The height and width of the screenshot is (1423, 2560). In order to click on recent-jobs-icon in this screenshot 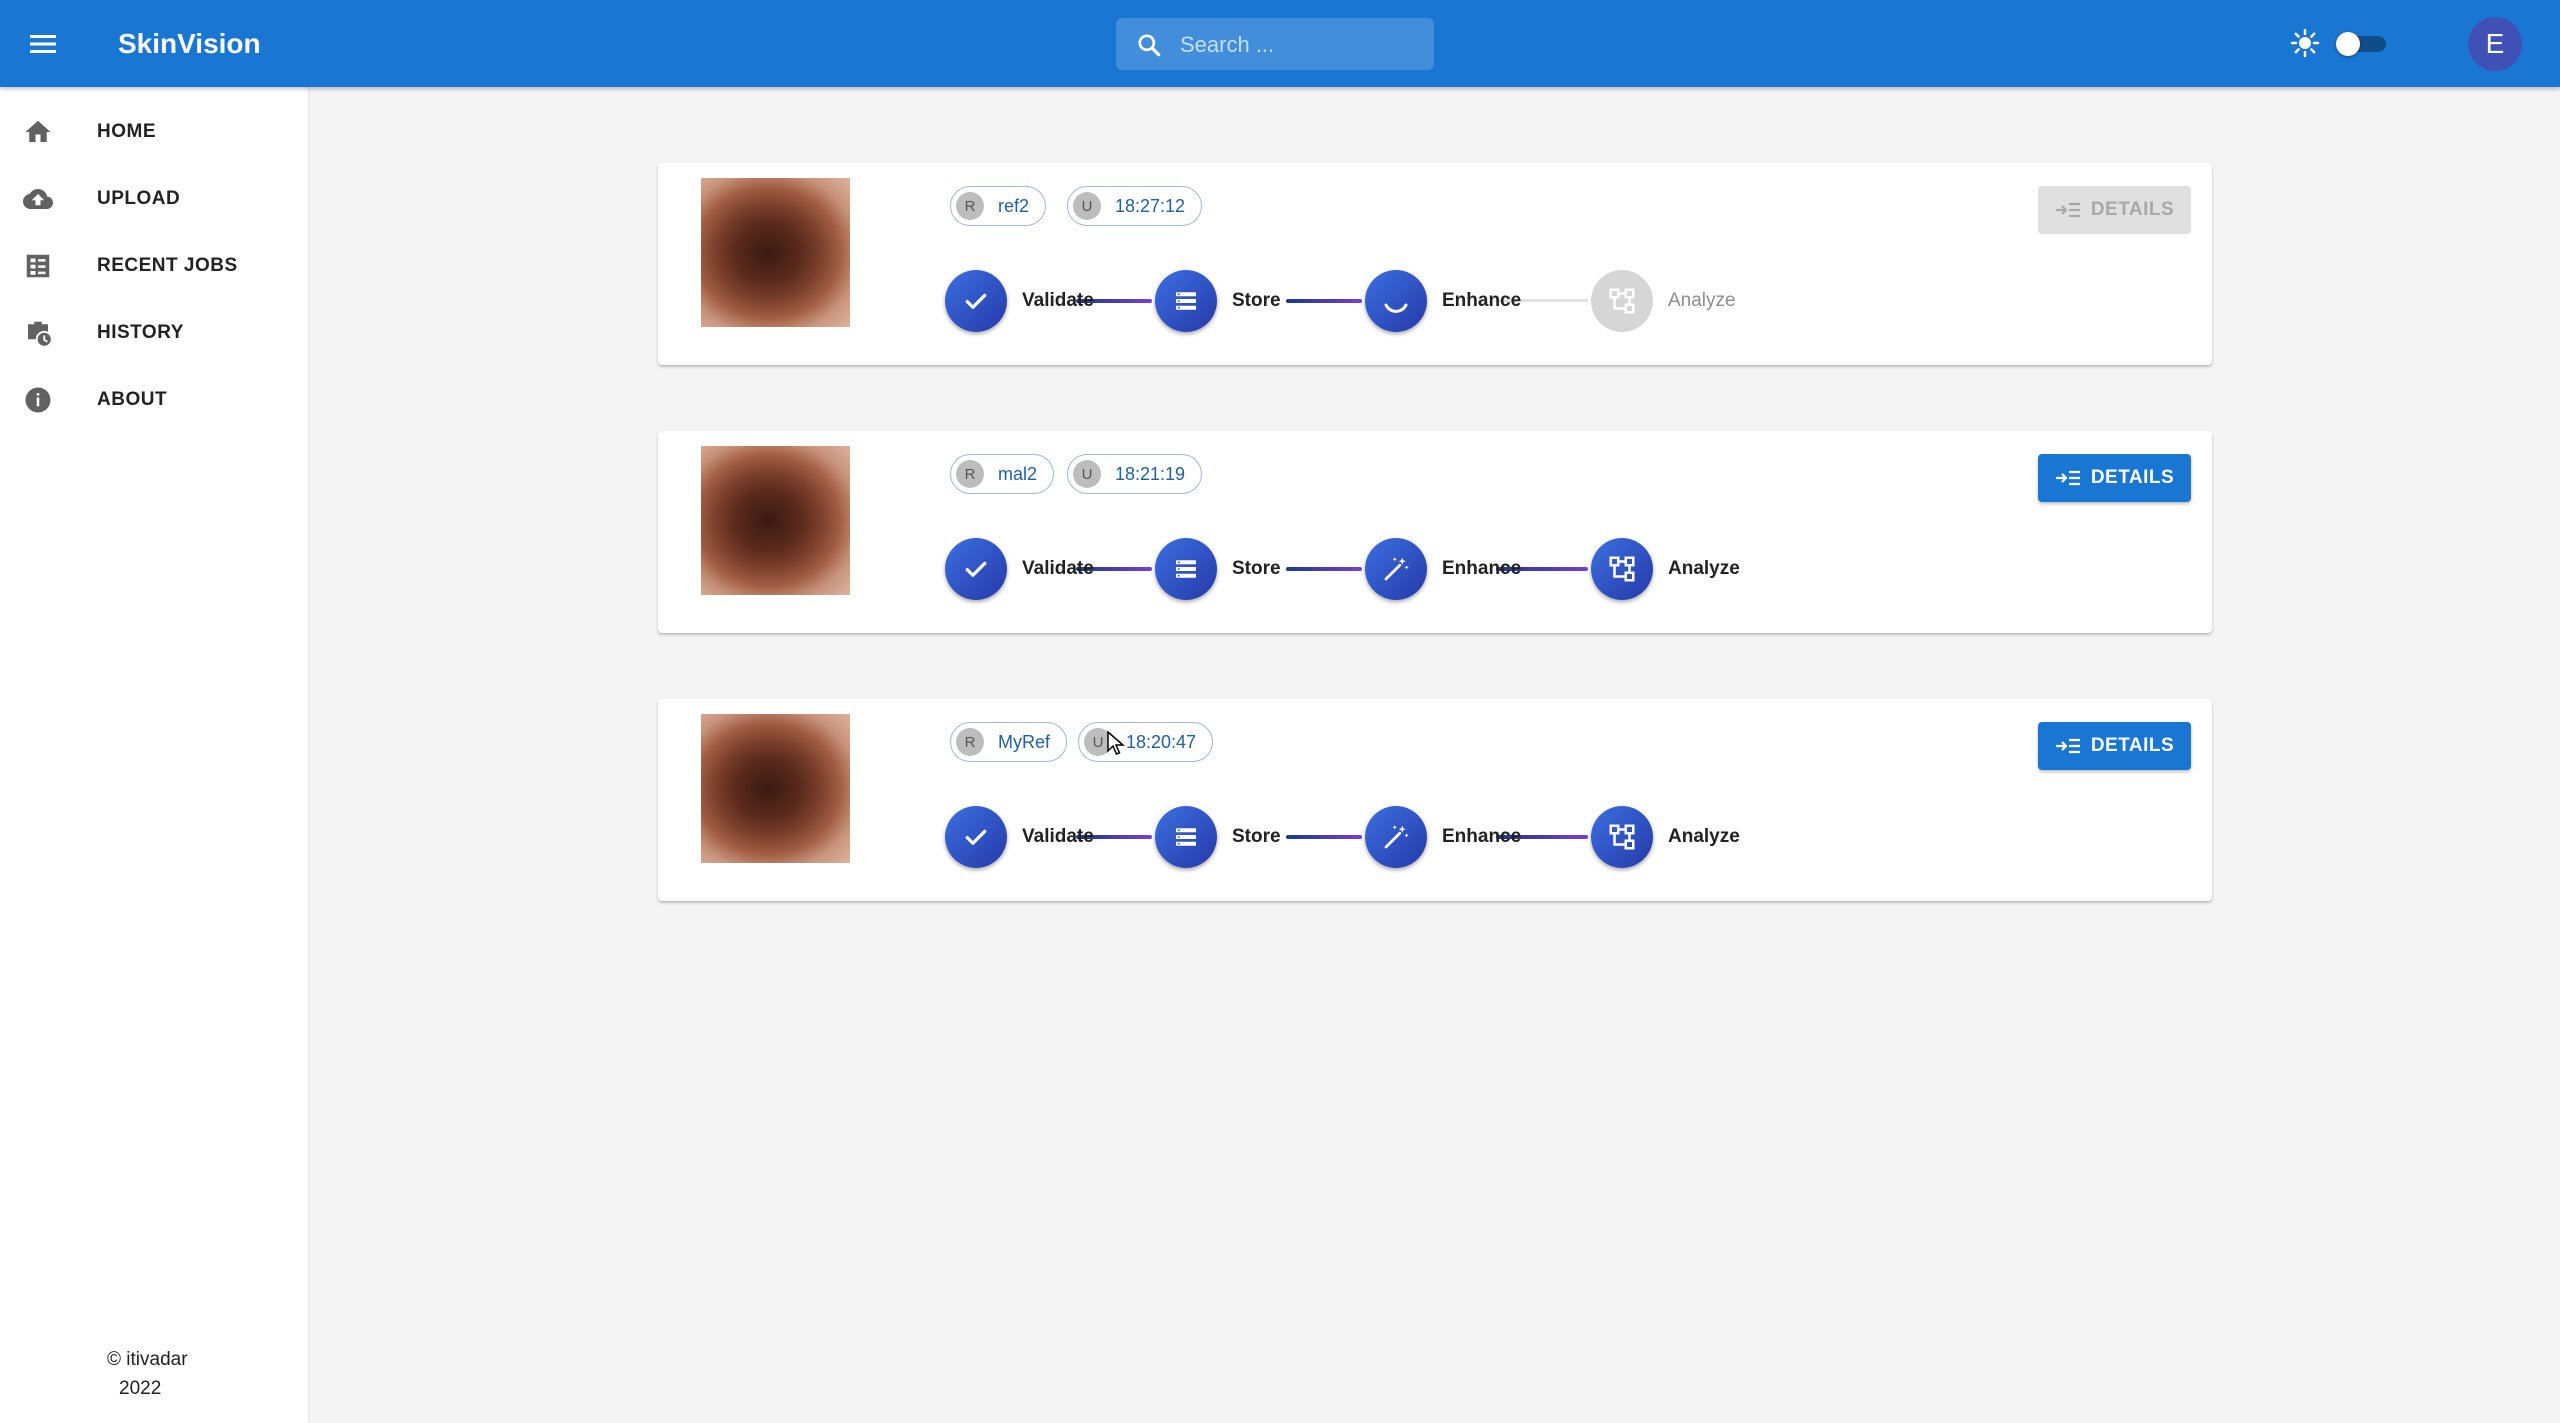, I will do `click(38, 266)`.